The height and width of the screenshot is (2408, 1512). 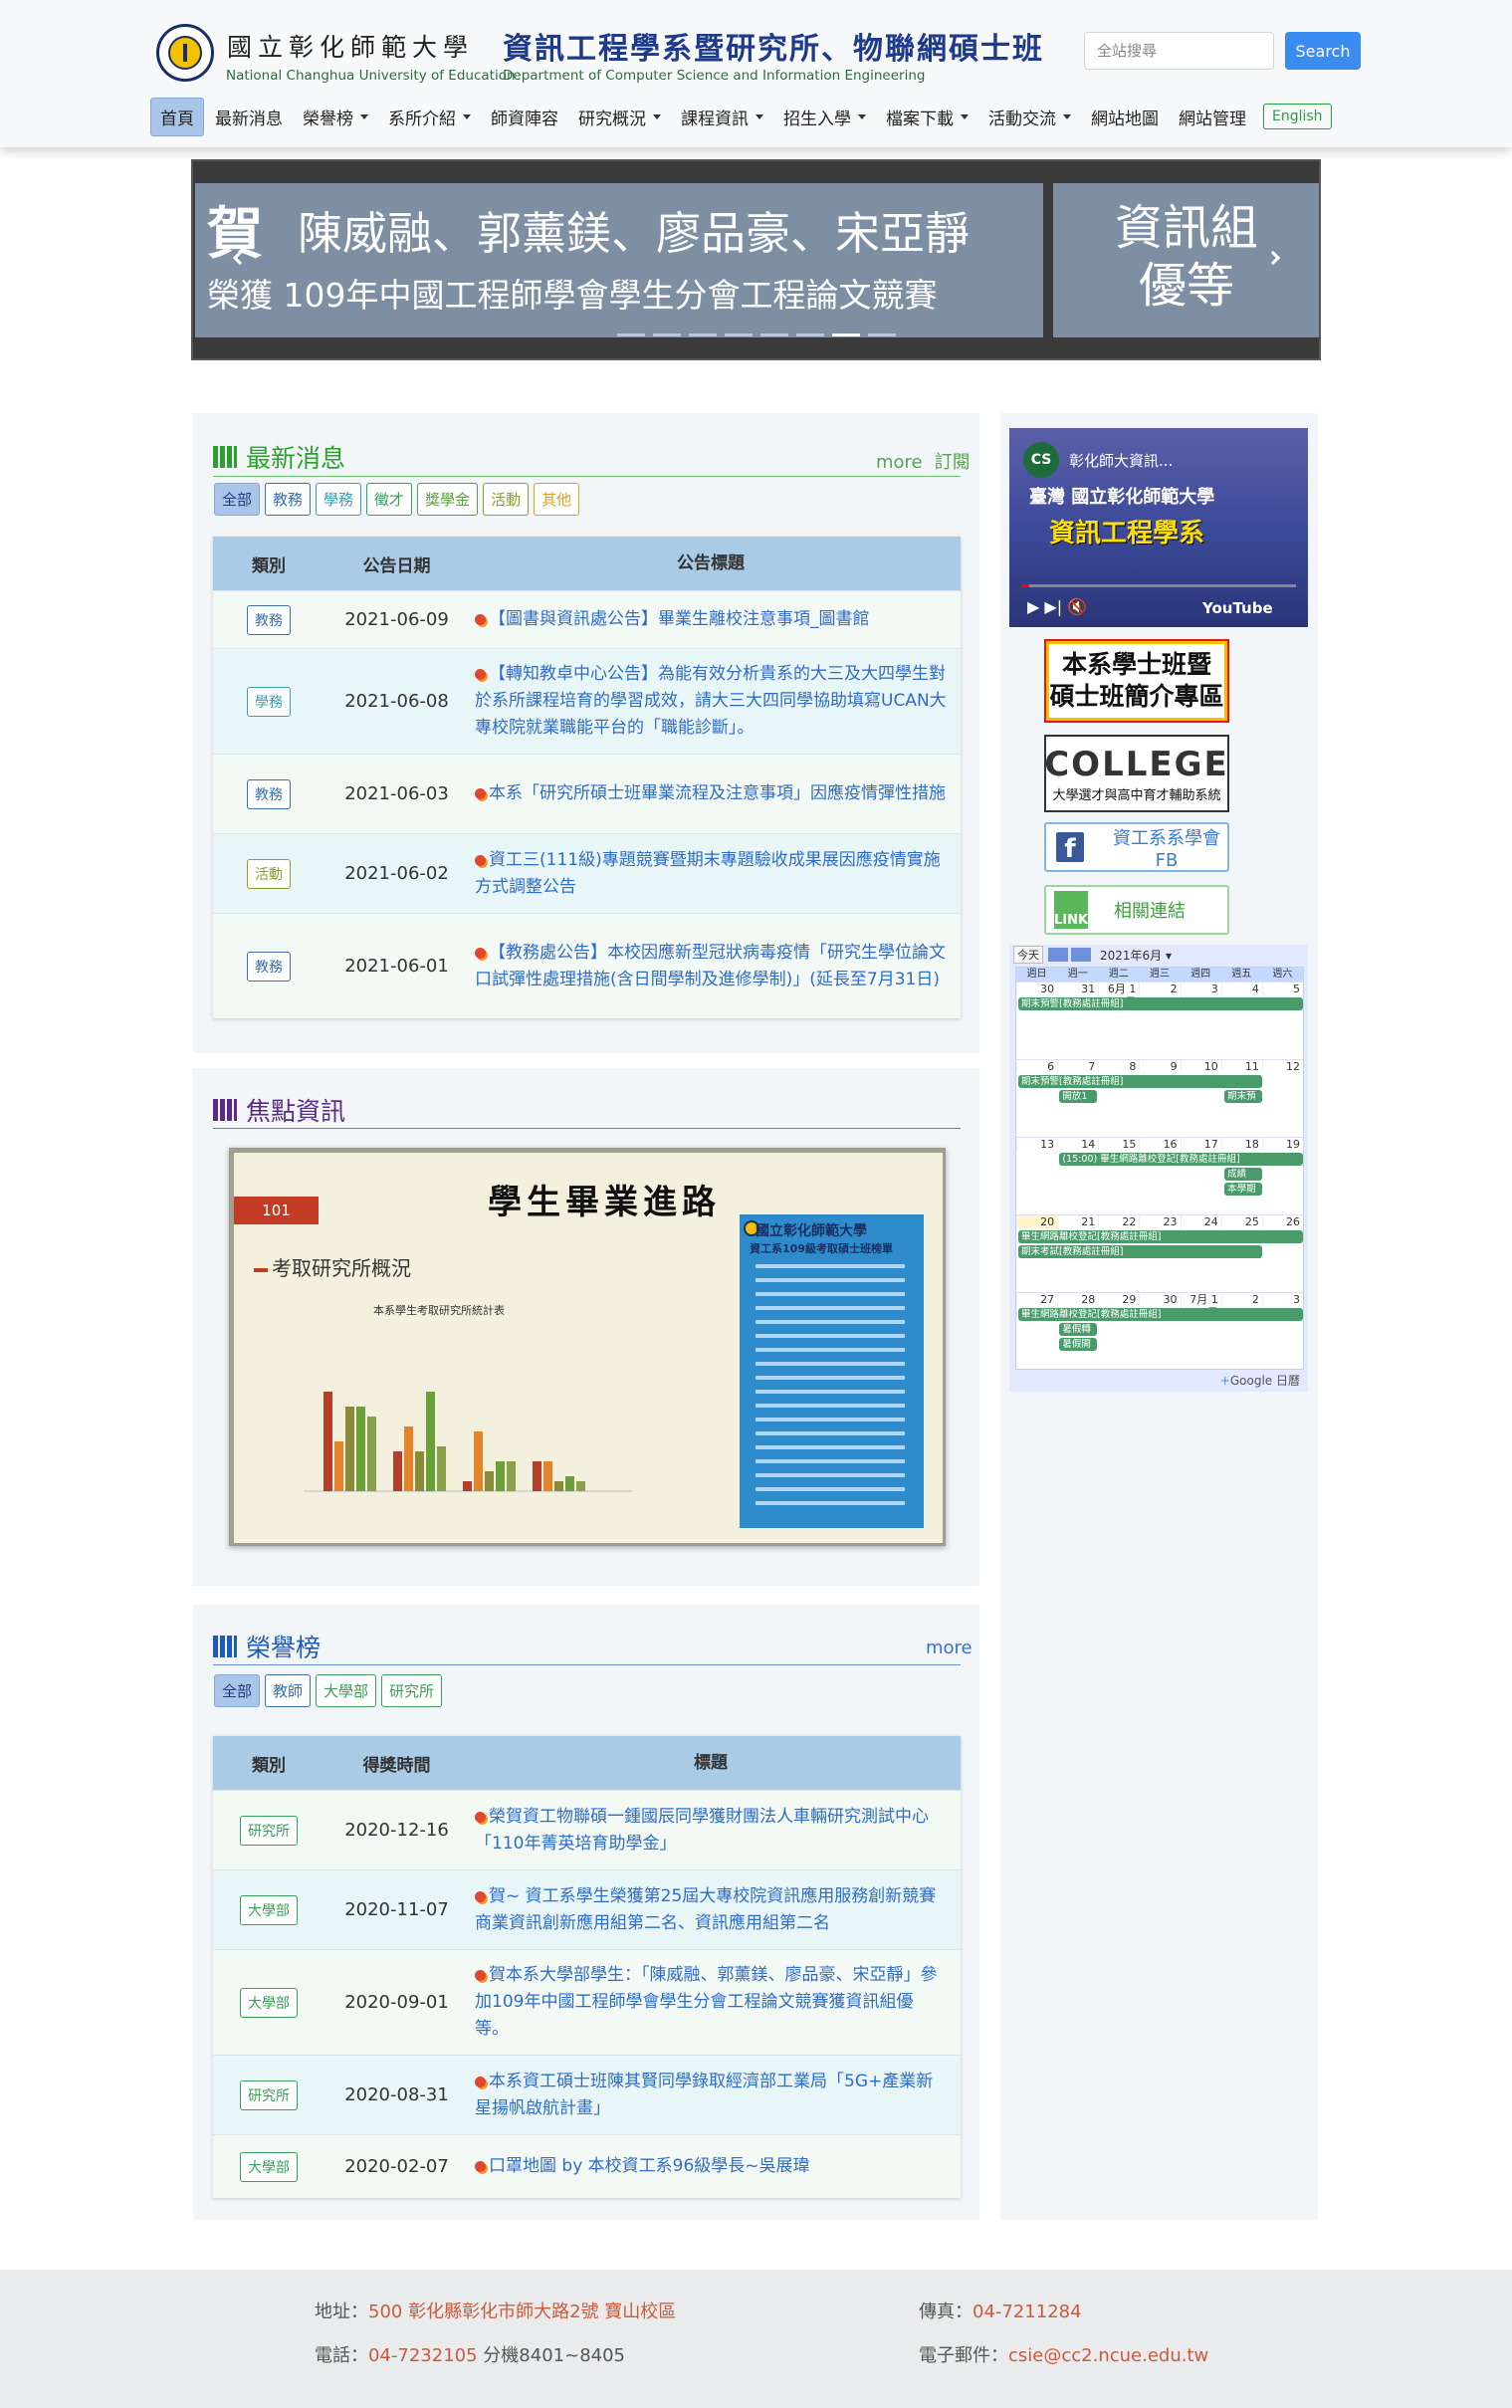 I want to click on news-filter-4: 獎學金, so click(x=448, y=500).